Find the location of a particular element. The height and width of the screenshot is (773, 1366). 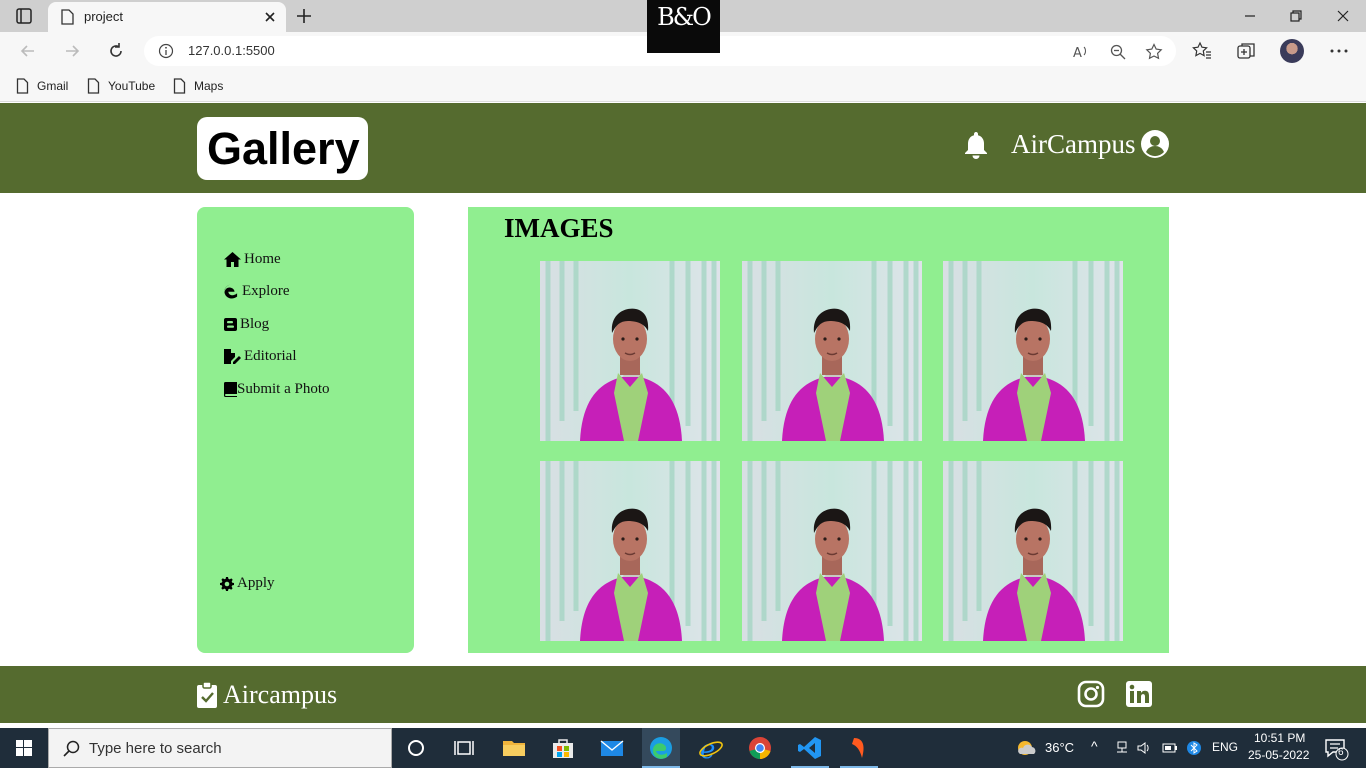

minimize-icon is located at coordinates (1250, 16).